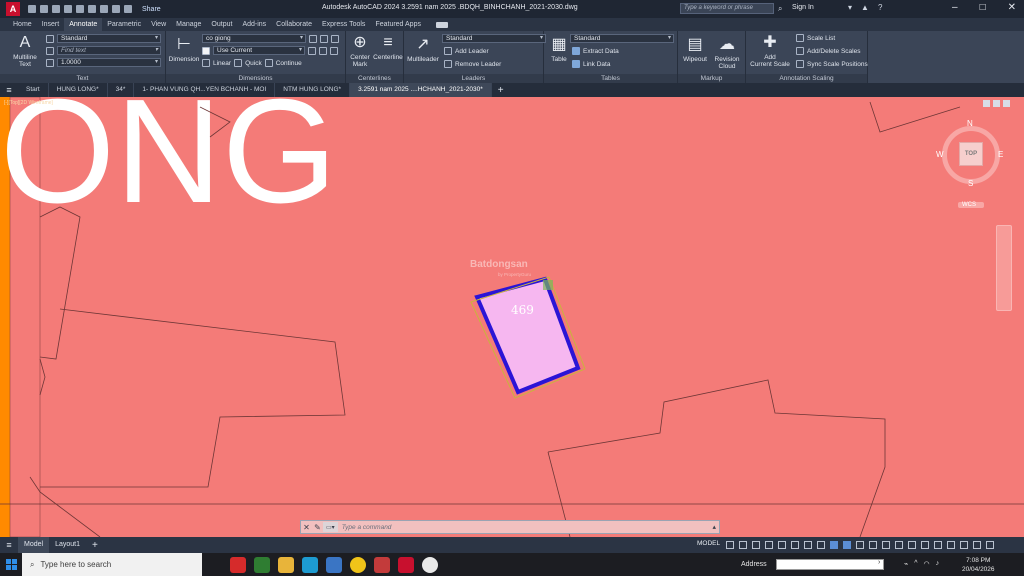 The height and width of the screenshot is (576, 1024). I want to click on command-input: Type a command, so click(527, 527).